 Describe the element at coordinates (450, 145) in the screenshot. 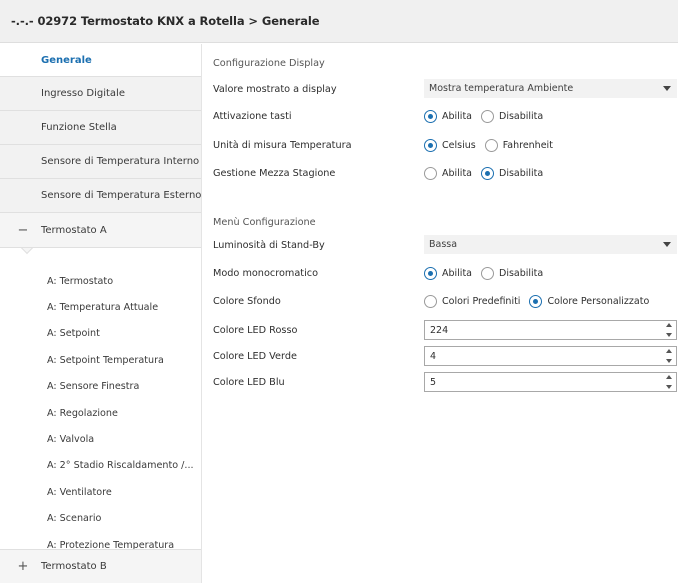

I see `radio-celsius: Celsius` at that location.